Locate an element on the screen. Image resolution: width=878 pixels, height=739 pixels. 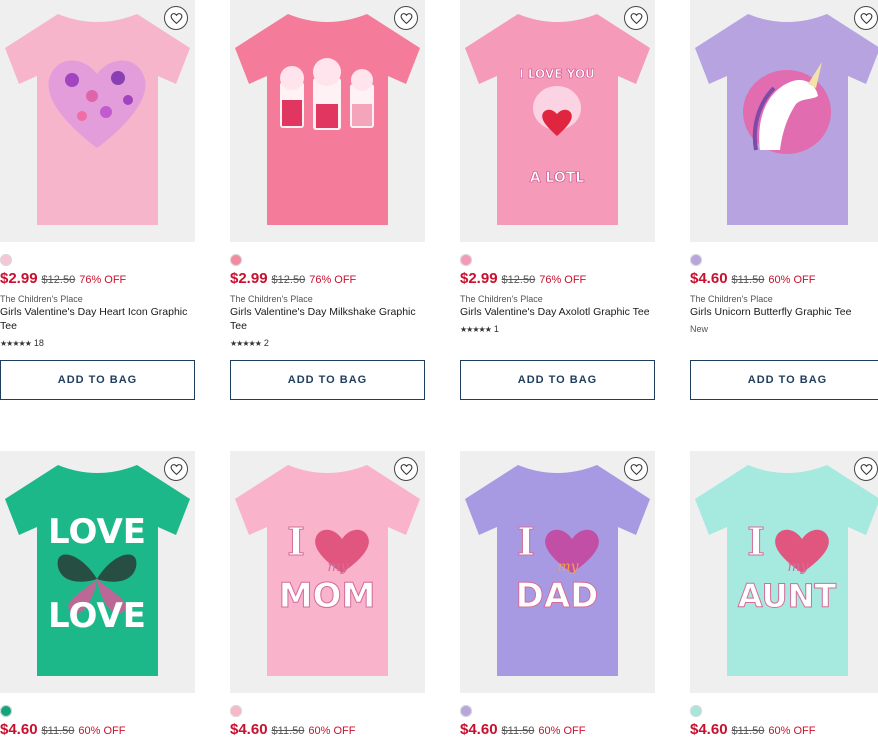
product-card: LOVE LOVE $4.60 $11.50 60% OFF is located at coordinates (97, 594).